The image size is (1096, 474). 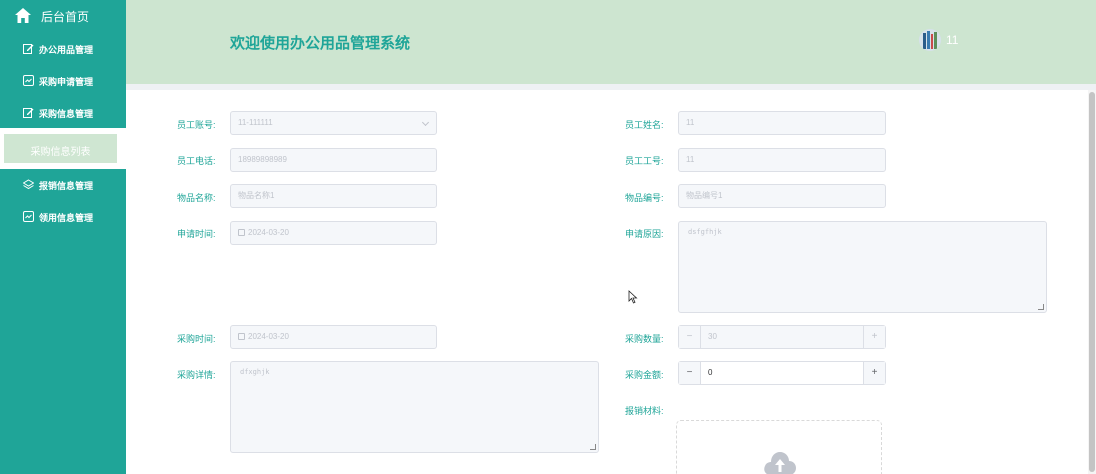 I want to click on sidebar-item-requisition: 领用信息管理, so click(x=63, y=217).